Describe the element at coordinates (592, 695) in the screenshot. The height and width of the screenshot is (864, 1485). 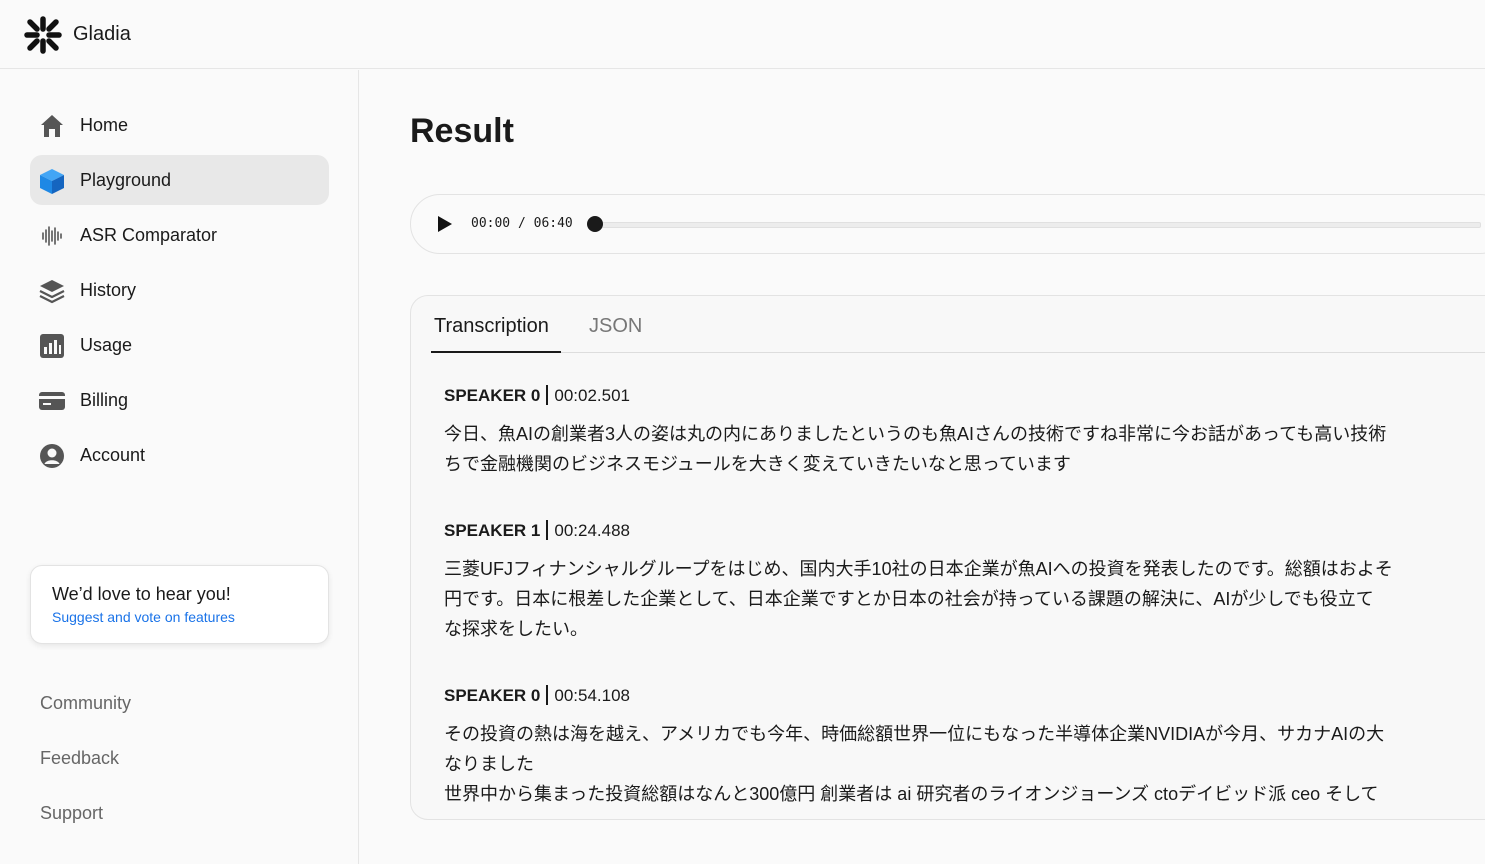
I see `segment-timestamp: 00:54.108` at that location.